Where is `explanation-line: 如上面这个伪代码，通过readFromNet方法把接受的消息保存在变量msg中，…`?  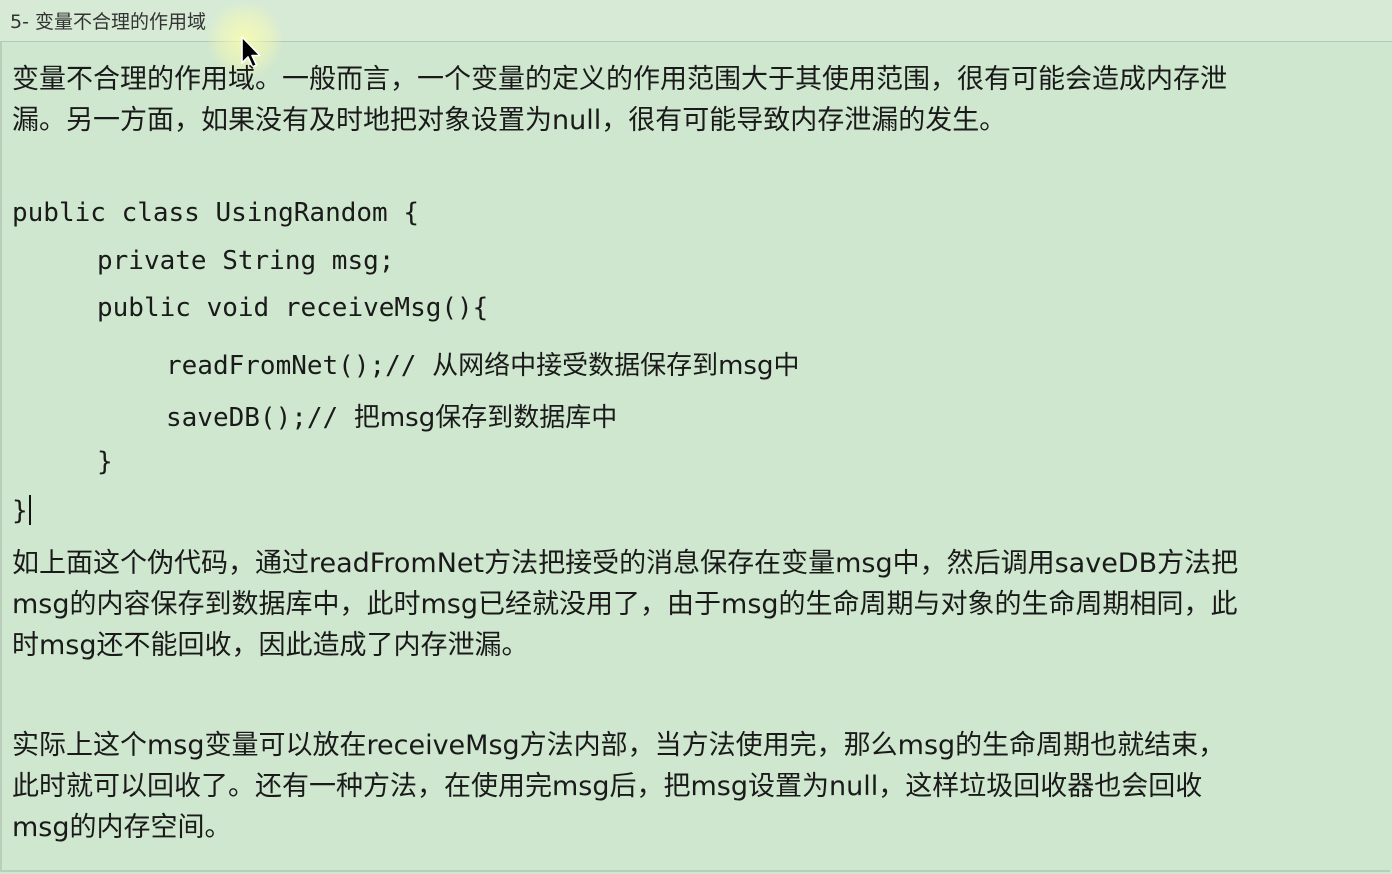
explanation-line: 如上面这个伪代码，通过readFromNet方法把接受的消息保存在变量msg中，… is located at coordinates (625, 563).